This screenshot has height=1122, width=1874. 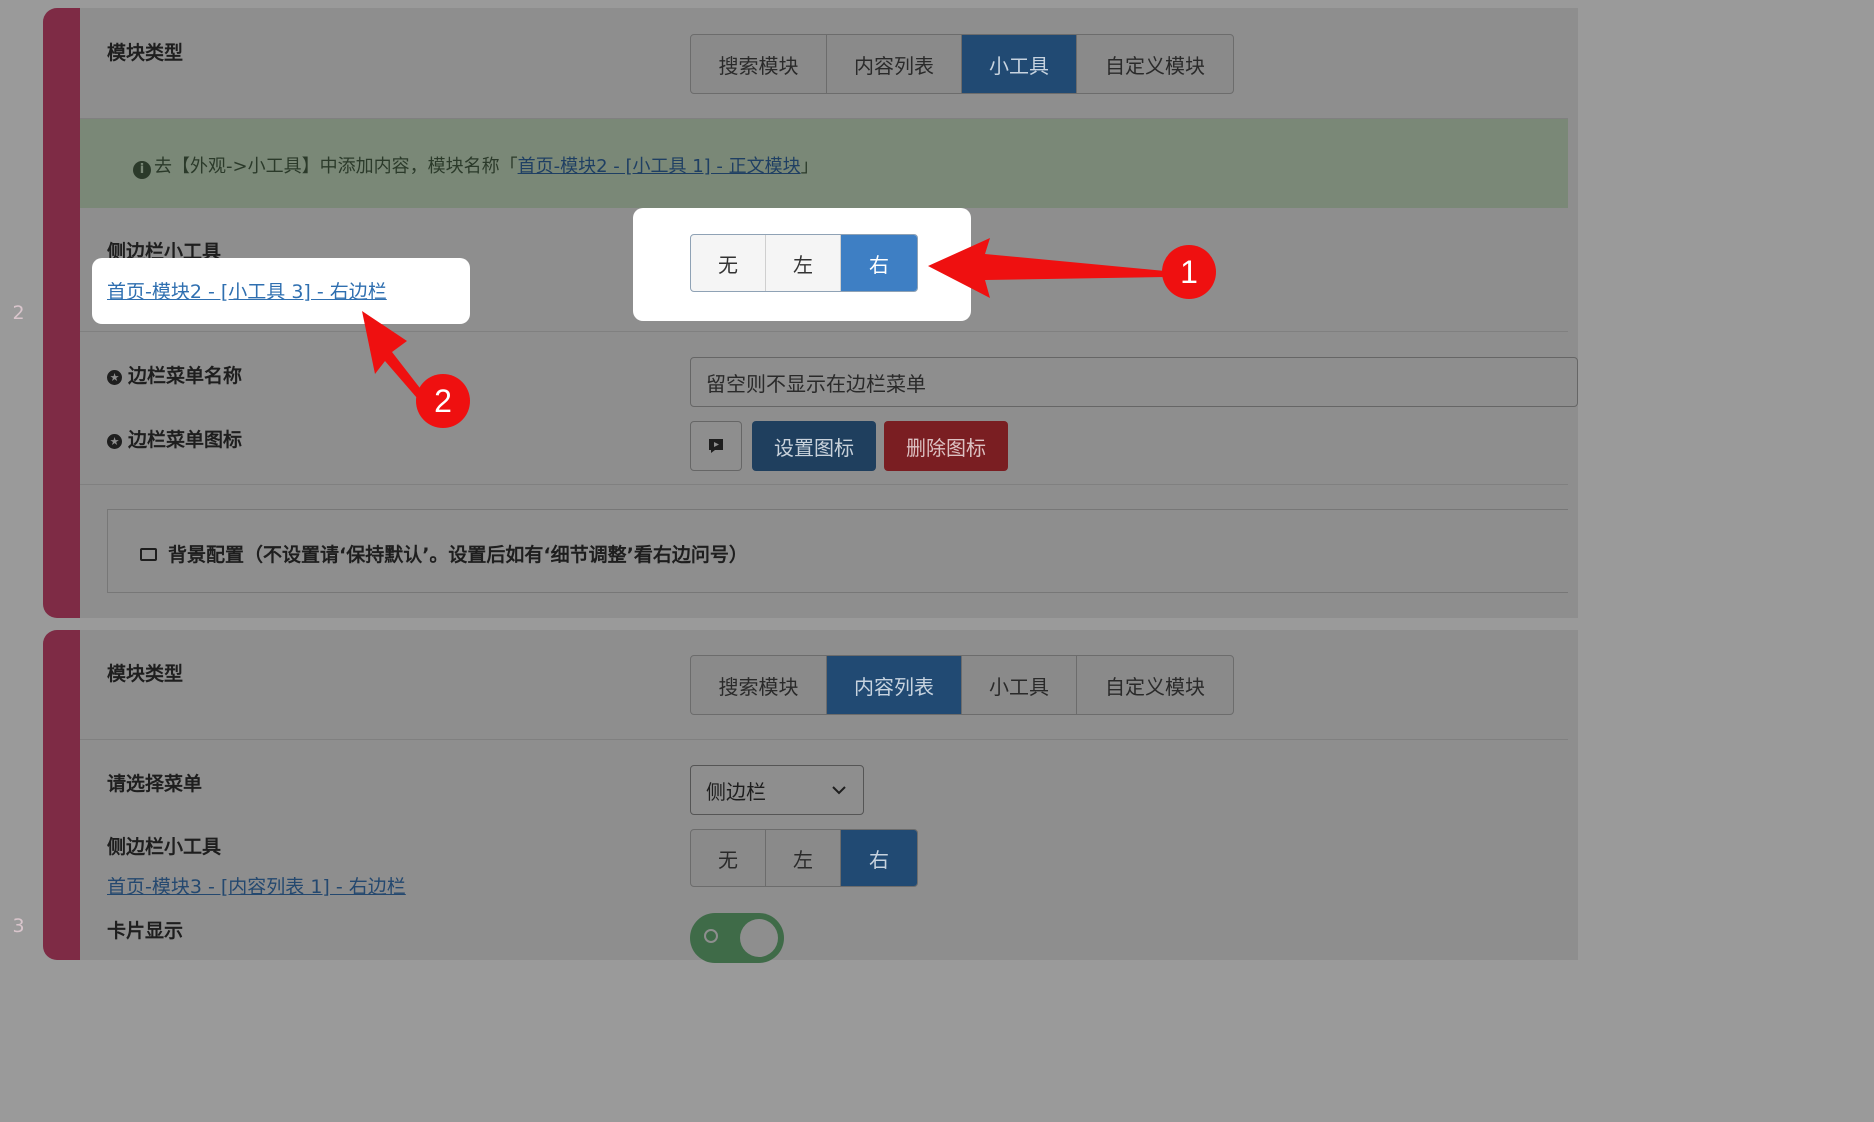 I want to click on menu-icon-label: ★ 边栏菜单图标, so click(x=174, y=438).